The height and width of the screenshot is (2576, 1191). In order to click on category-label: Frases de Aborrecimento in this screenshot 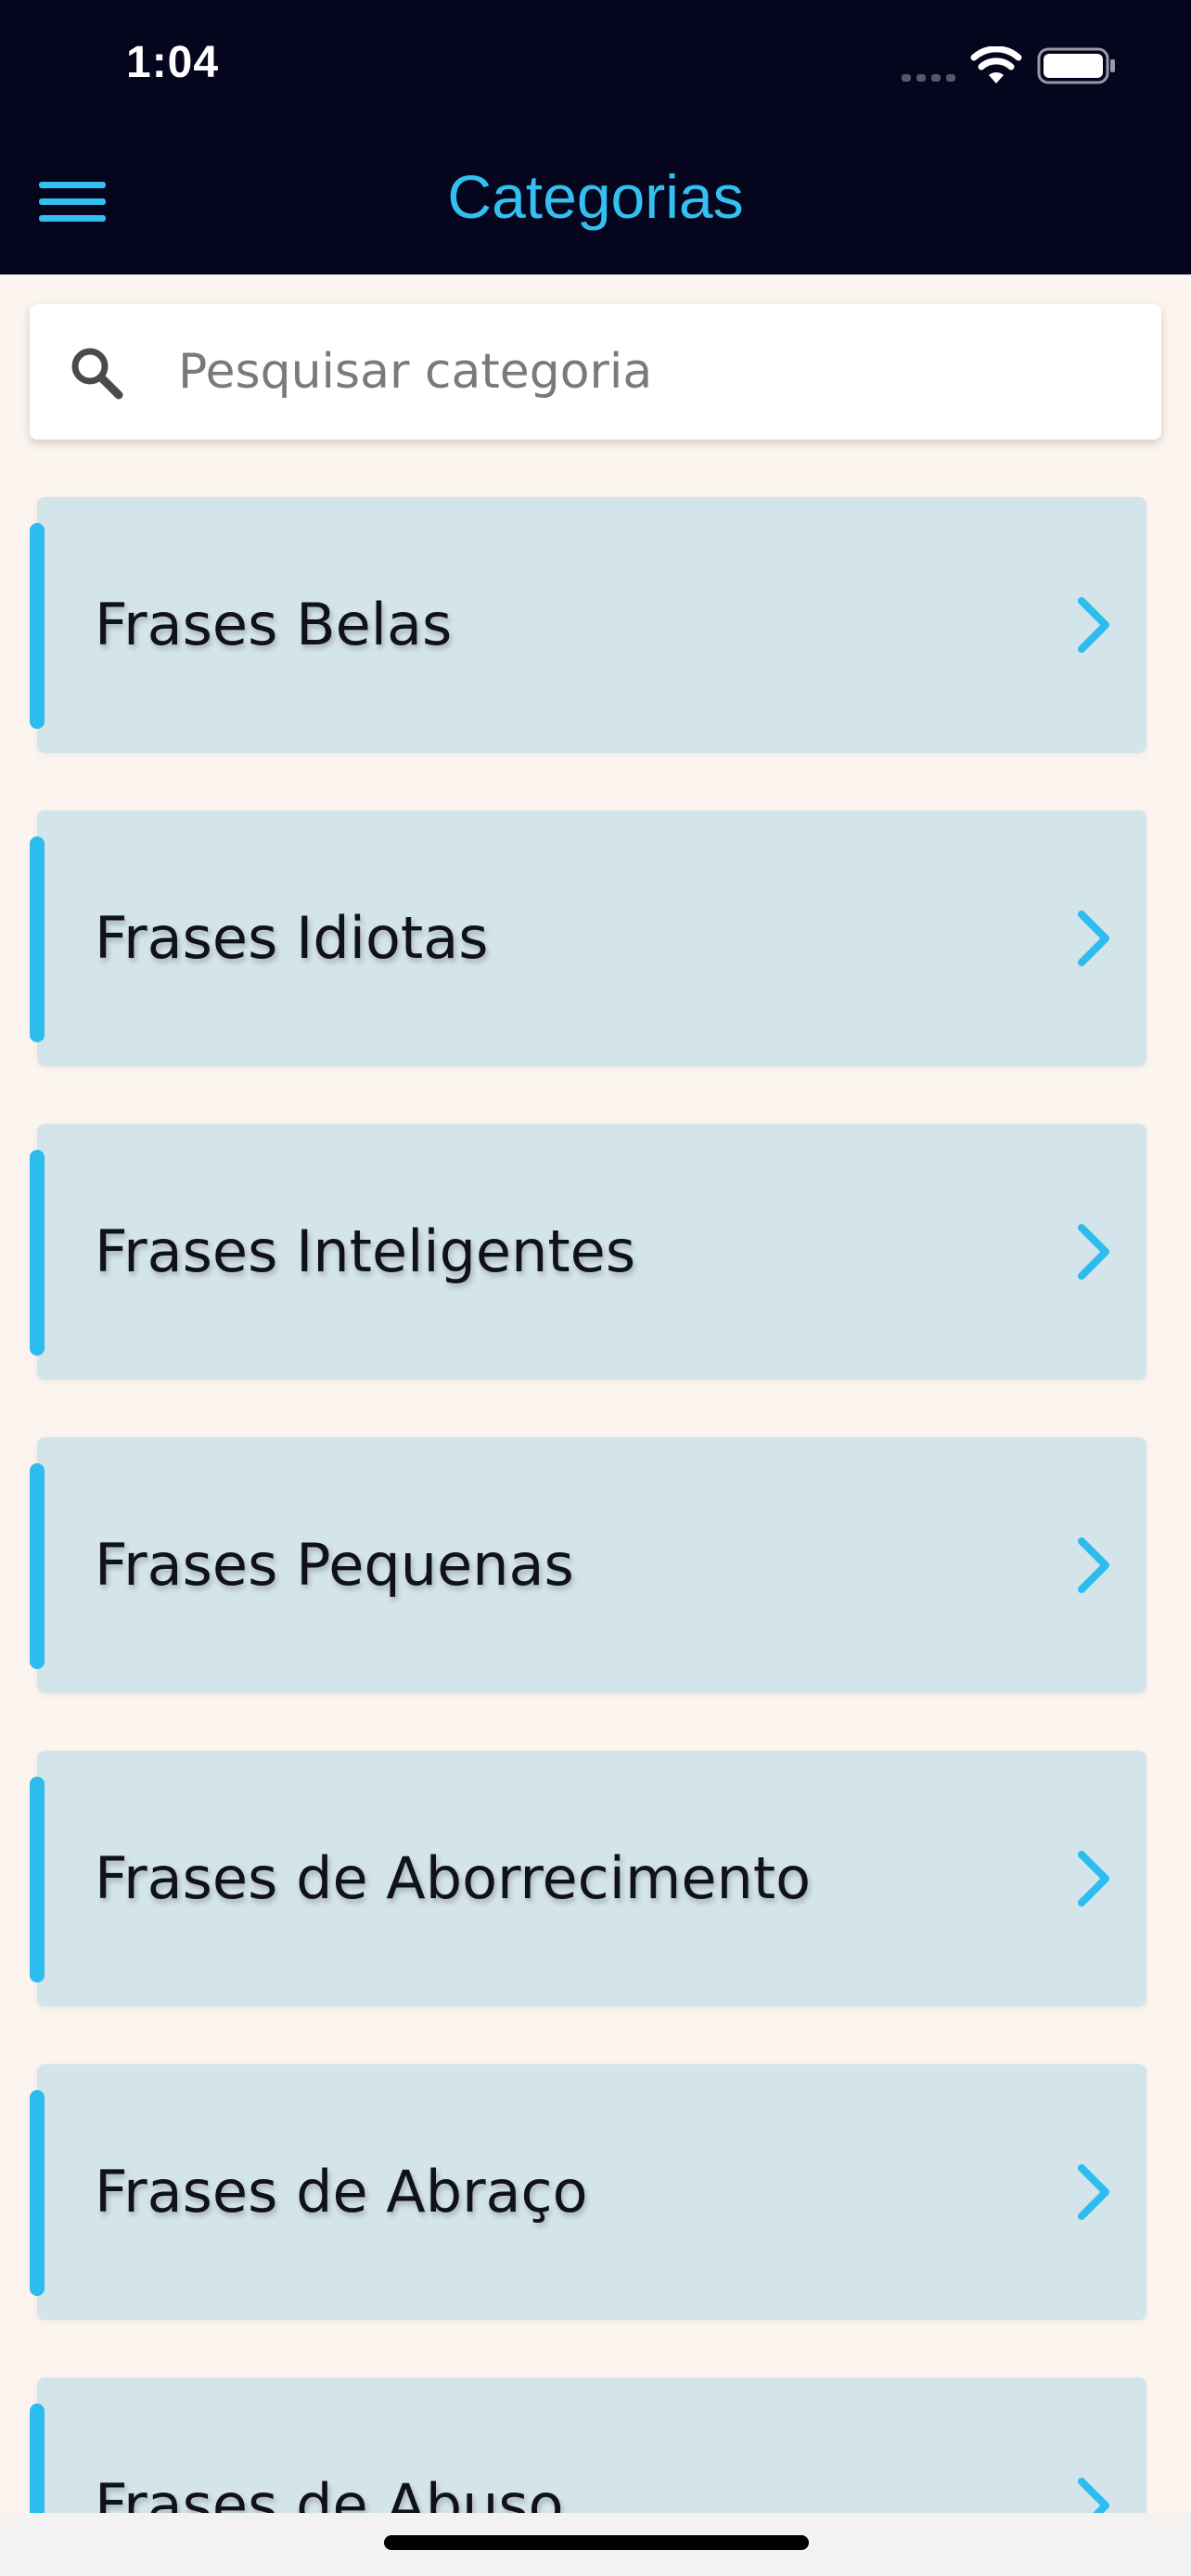, I will do `click(453, 1878)`.